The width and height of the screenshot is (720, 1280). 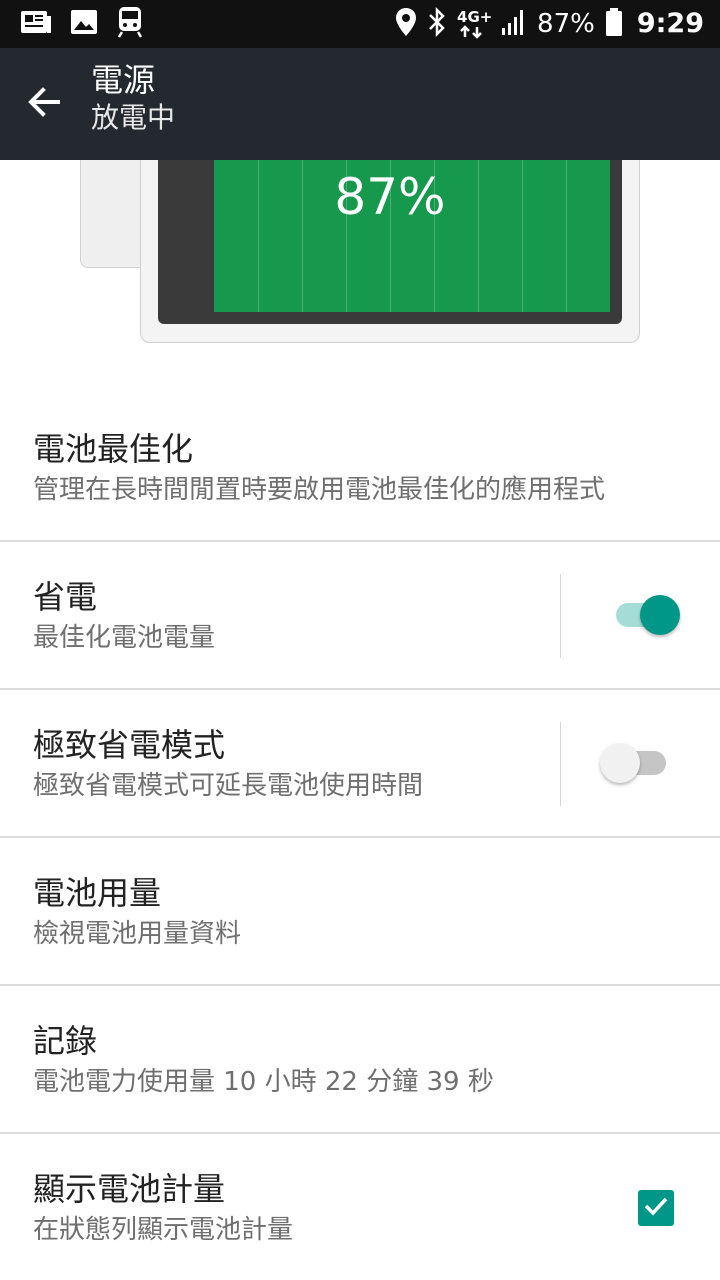 What do you see at coordinates (360, 468) in the screenshot?
I see `setting-battery-optimization: 電池最佳化 管理在長時間閒置時要啟用電池最佳化的應用程式` at bounding box center [360, 468].